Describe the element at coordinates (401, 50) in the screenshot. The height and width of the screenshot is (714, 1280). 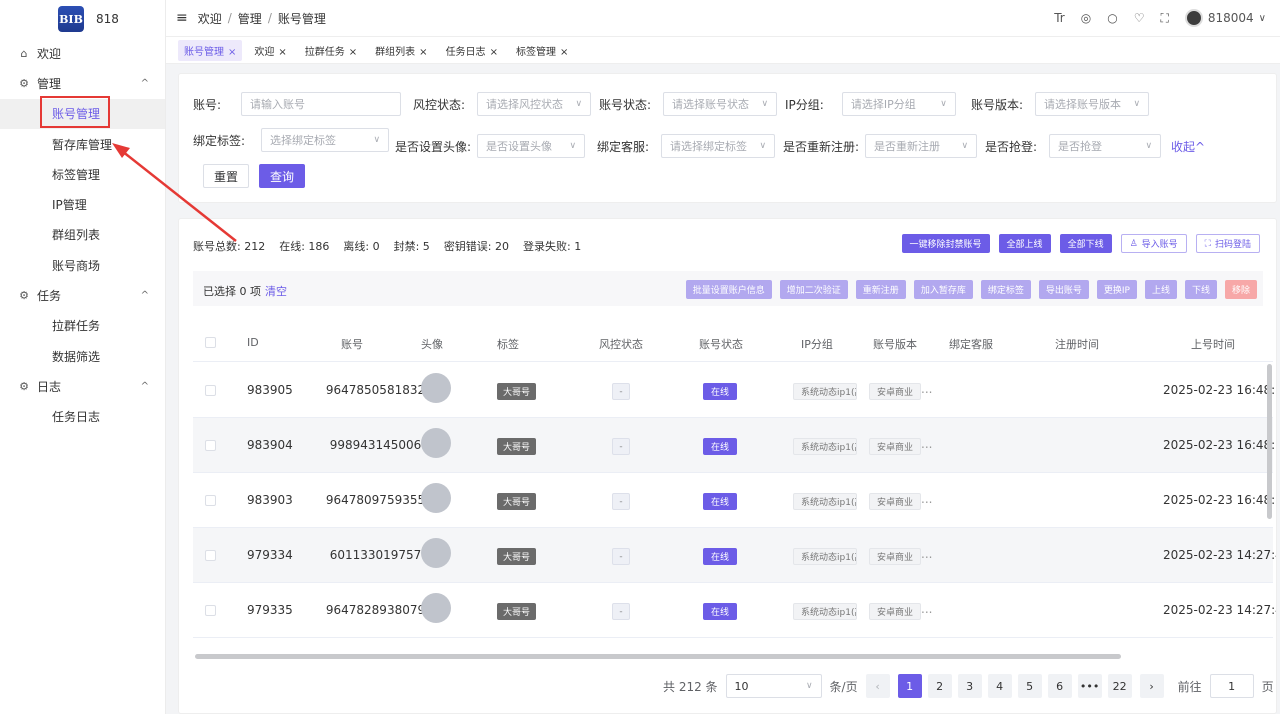
I see `tab-3: 群组列表 ×` at that location.